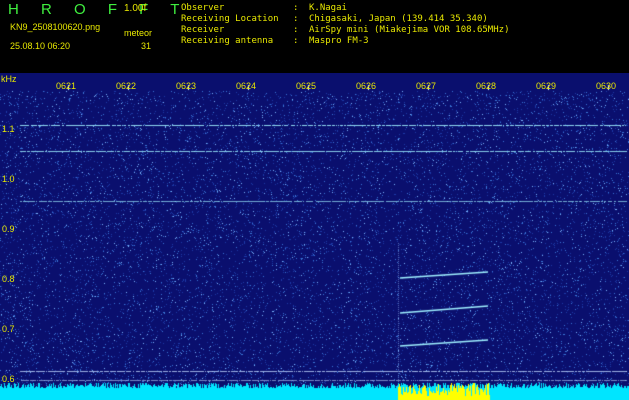  What do you see at coordinates (146, 46) in the screenshot?
I see `meteor-count: 31` at bounding box center [146, 46].